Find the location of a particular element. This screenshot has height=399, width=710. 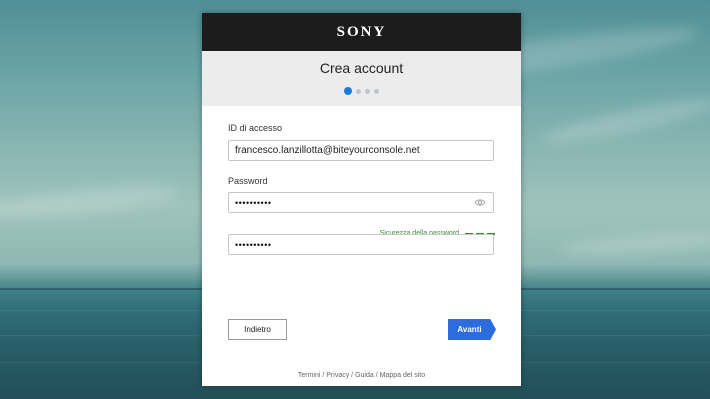

eye-icon is located at coordinates (480, 202).